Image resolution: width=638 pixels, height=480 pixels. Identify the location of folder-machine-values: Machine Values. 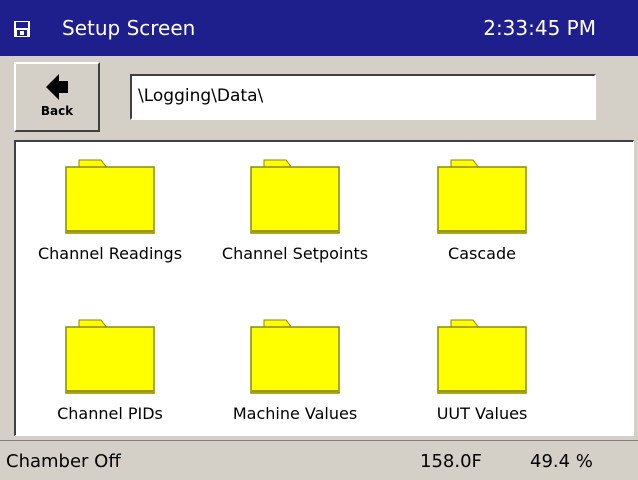
(295, 373).